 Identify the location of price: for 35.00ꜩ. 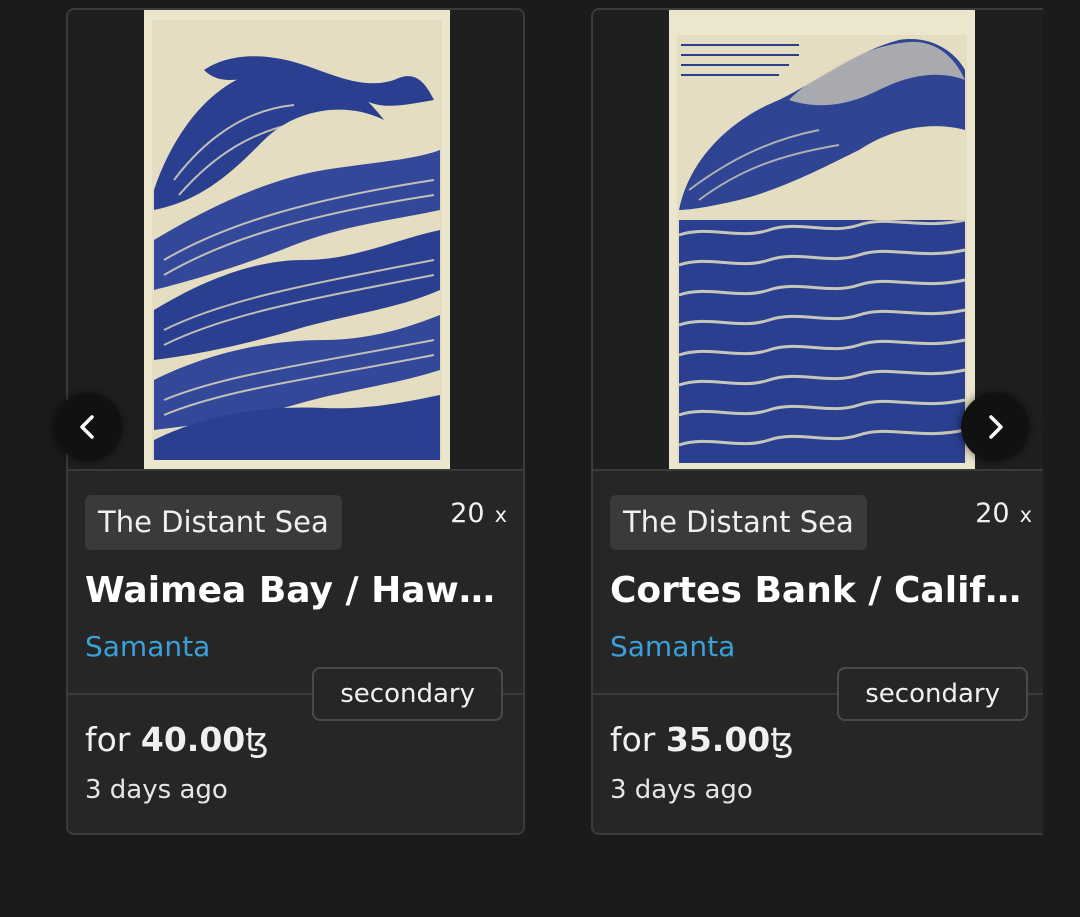
(702, 739).